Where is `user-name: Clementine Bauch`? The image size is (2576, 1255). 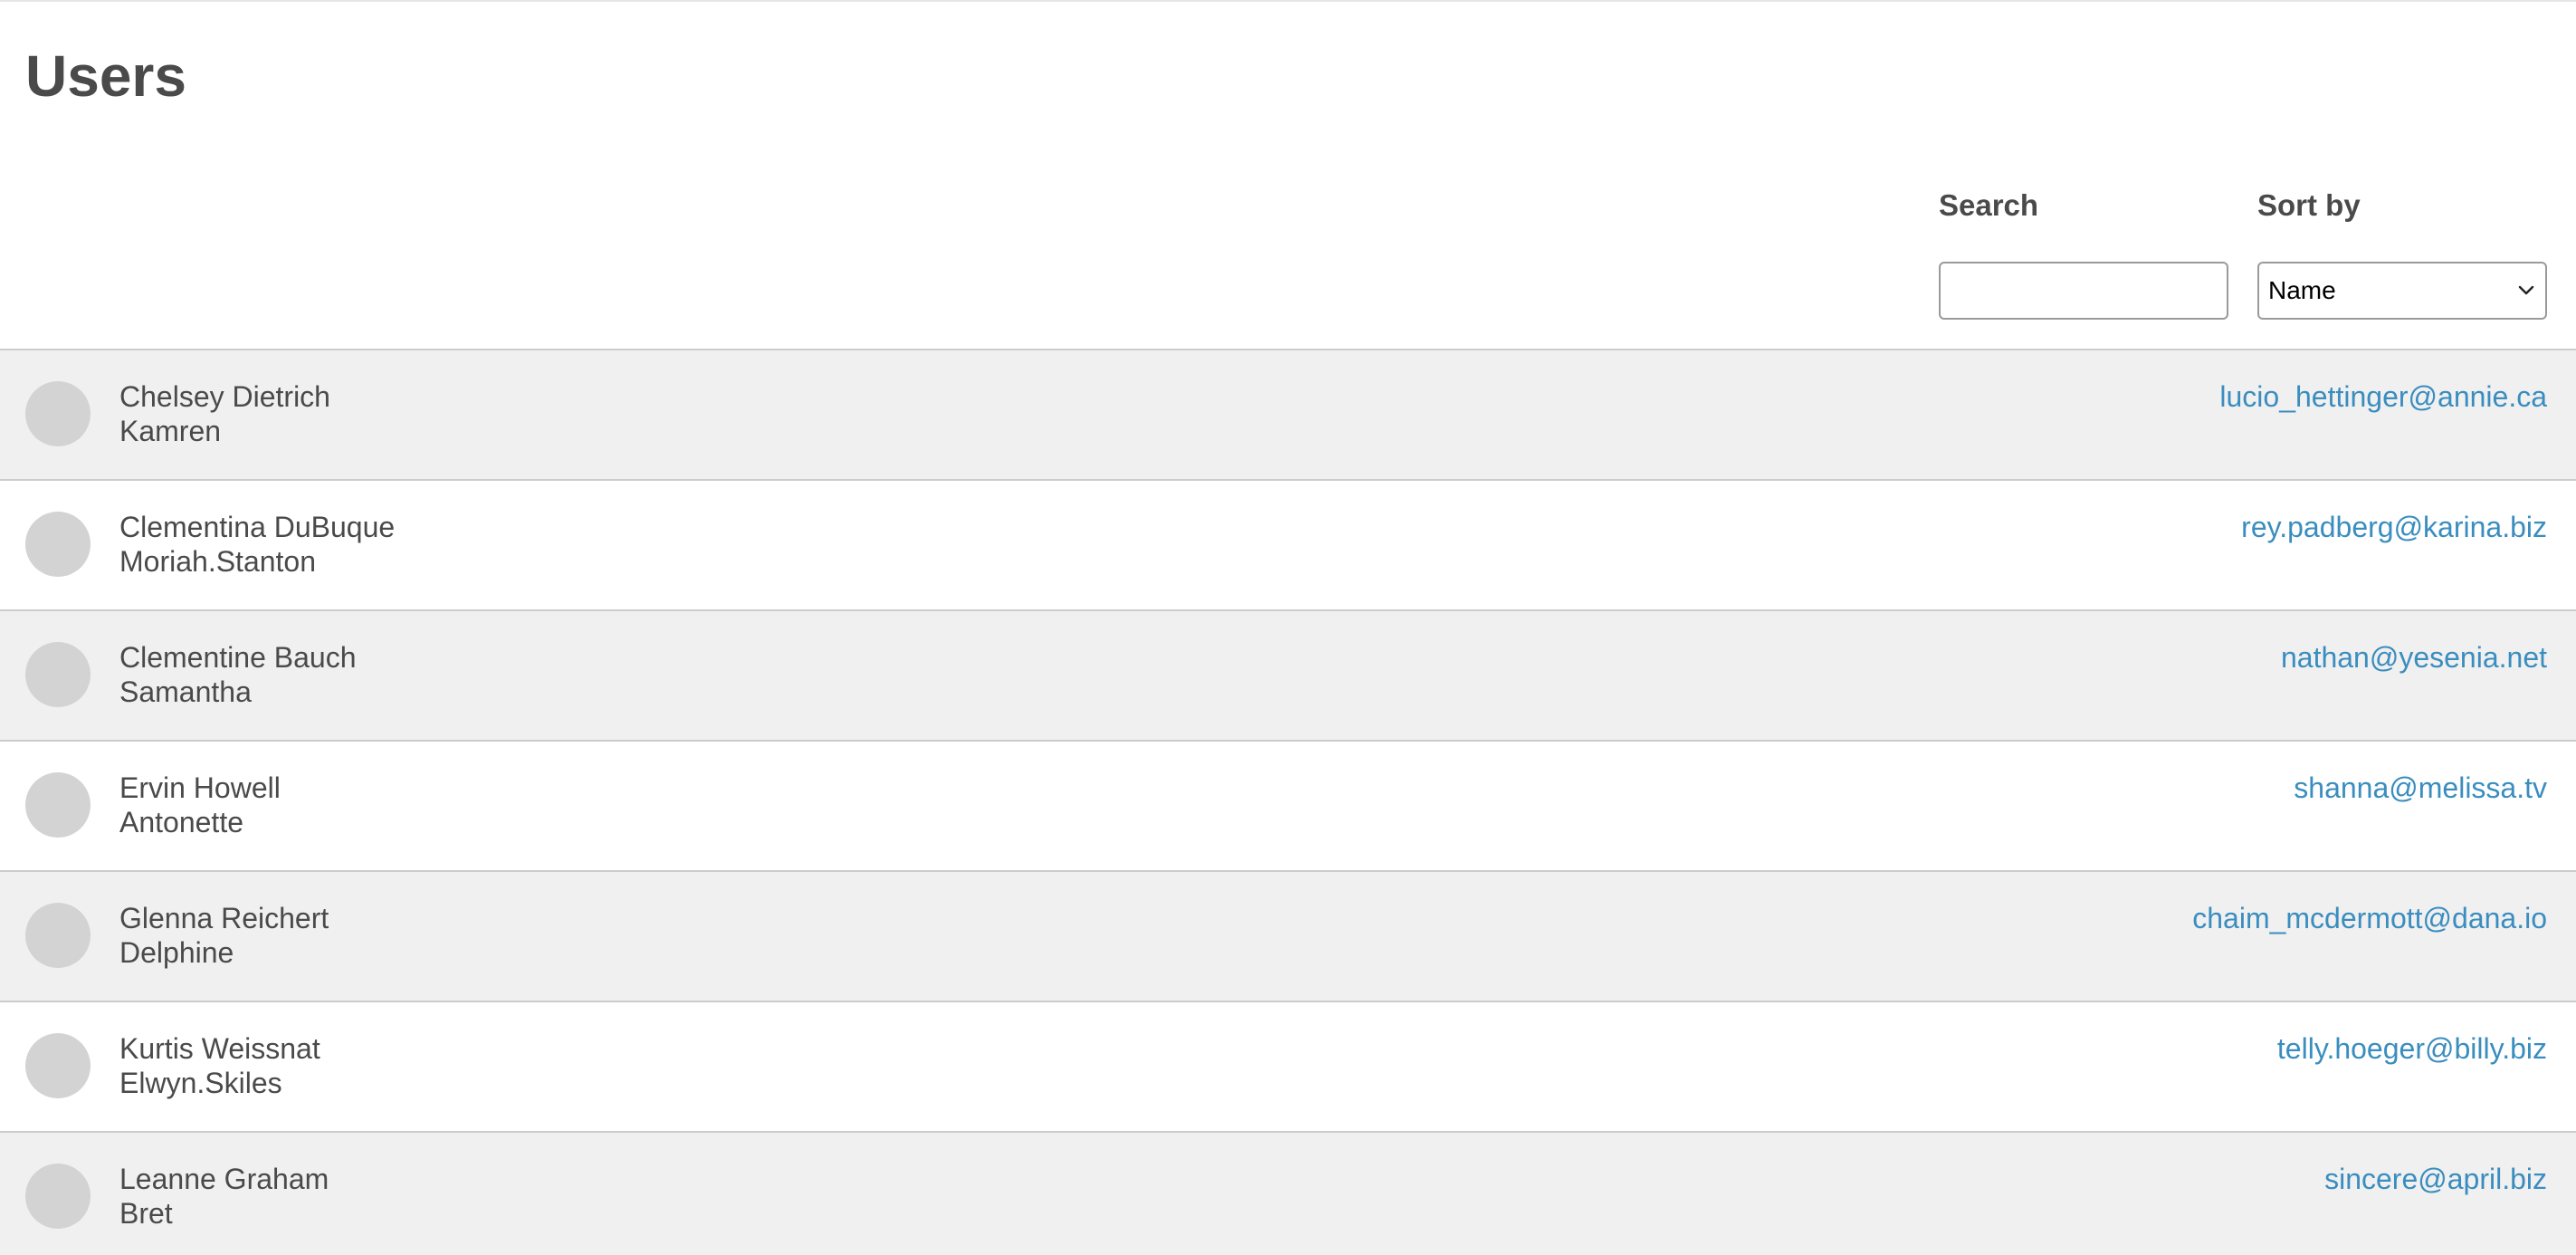 user-name: Clementine Bauch is located at coordinates (238, 657).